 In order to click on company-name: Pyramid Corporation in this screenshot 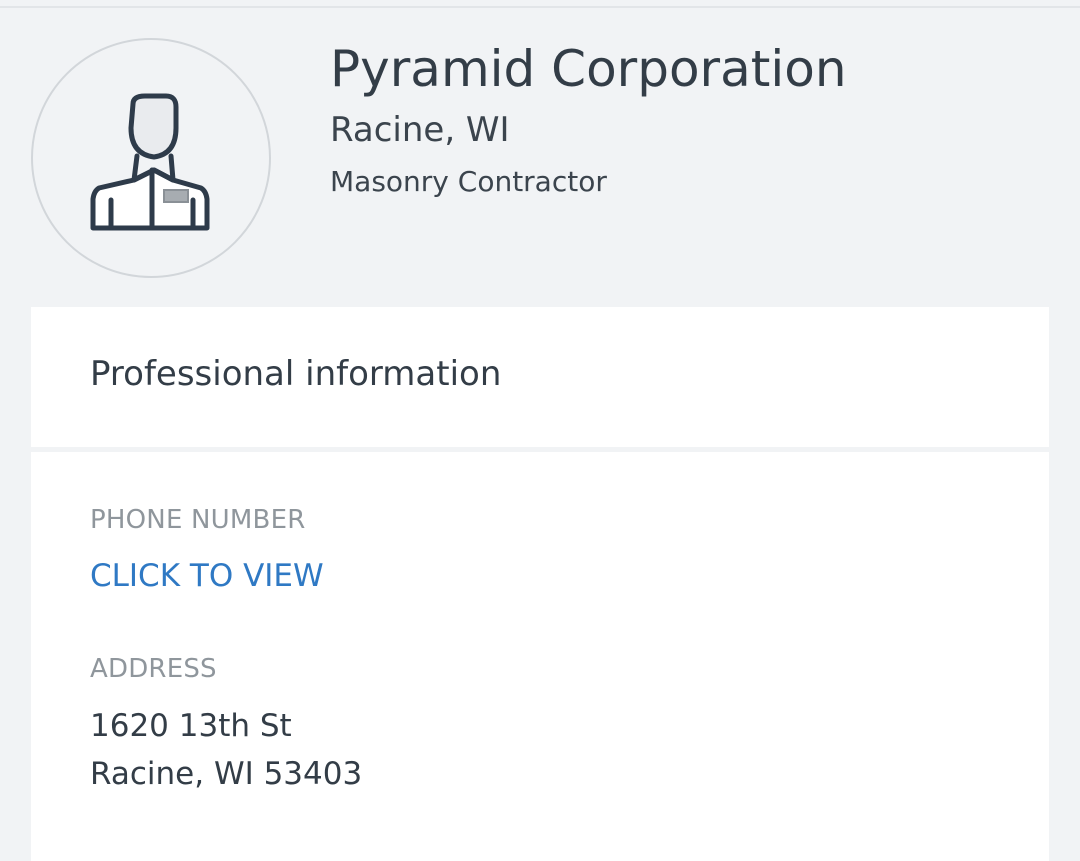, I will do `click(588, 69)`.